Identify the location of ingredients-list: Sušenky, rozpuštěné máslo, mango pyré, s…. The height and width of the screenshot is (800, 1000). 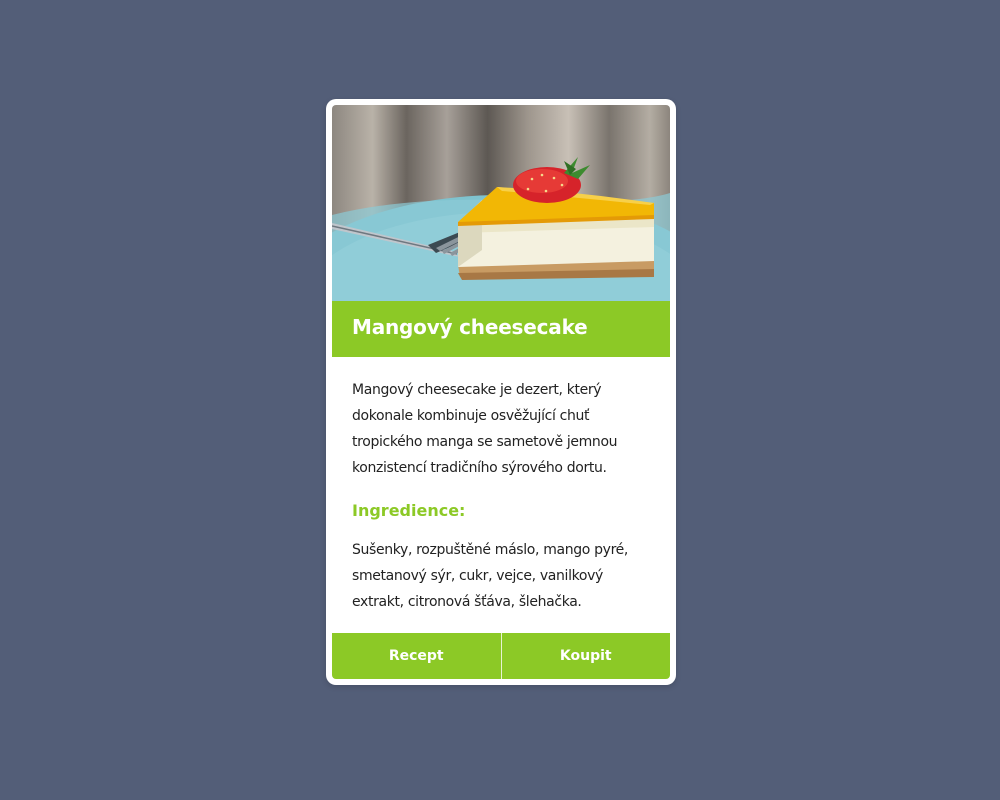
(490, 576).